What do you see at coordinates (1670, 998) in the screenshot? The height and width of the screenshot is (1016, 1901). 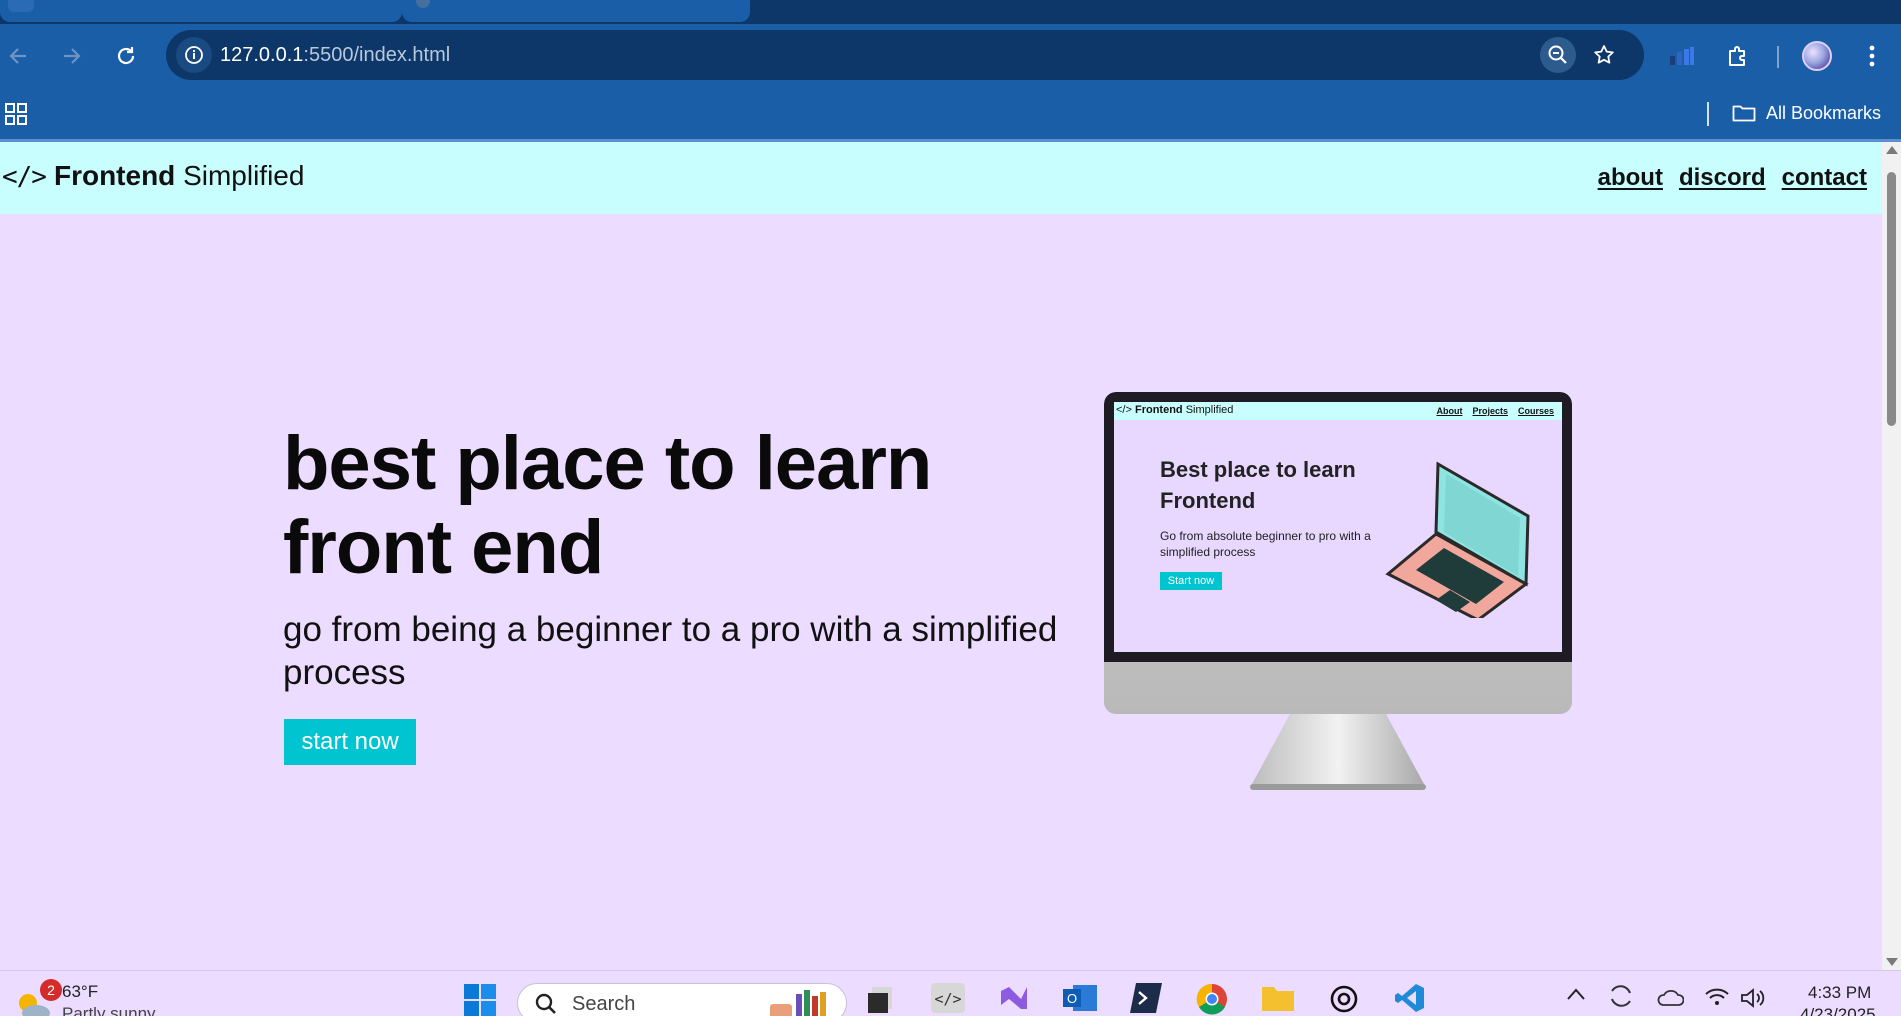 I see `onedrive-cloud-icon` at bounding box center [1670, 998].